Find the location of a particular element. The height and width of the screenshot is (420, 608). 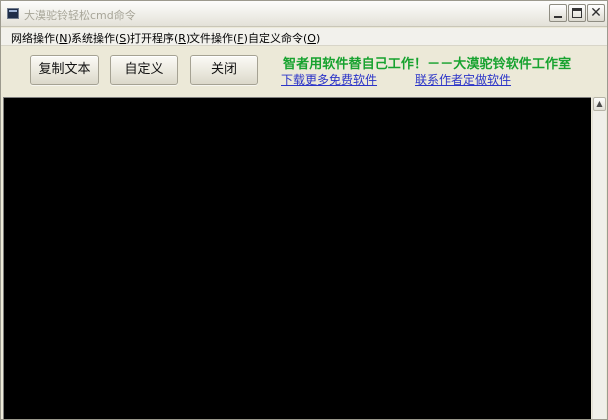

menu-bar: 网络操作(N) 系统操作(S) 打开程序(R) 文件操作(F) 自定义命令(O) is located at coordinates (304, 37).